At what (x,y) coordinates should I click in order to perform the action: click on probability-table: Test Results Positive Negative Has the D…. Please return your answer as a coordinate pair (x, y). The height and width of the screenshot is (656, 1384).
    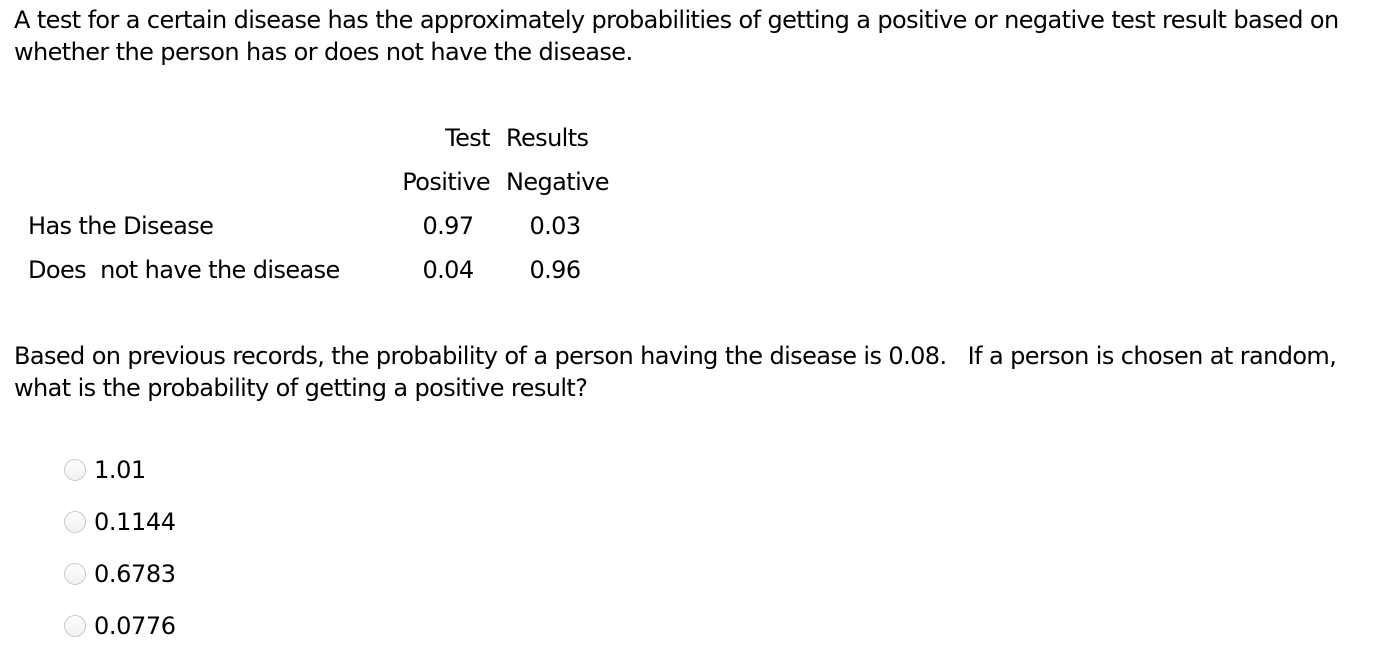
    Looking at the image, I should click on (322, 204).